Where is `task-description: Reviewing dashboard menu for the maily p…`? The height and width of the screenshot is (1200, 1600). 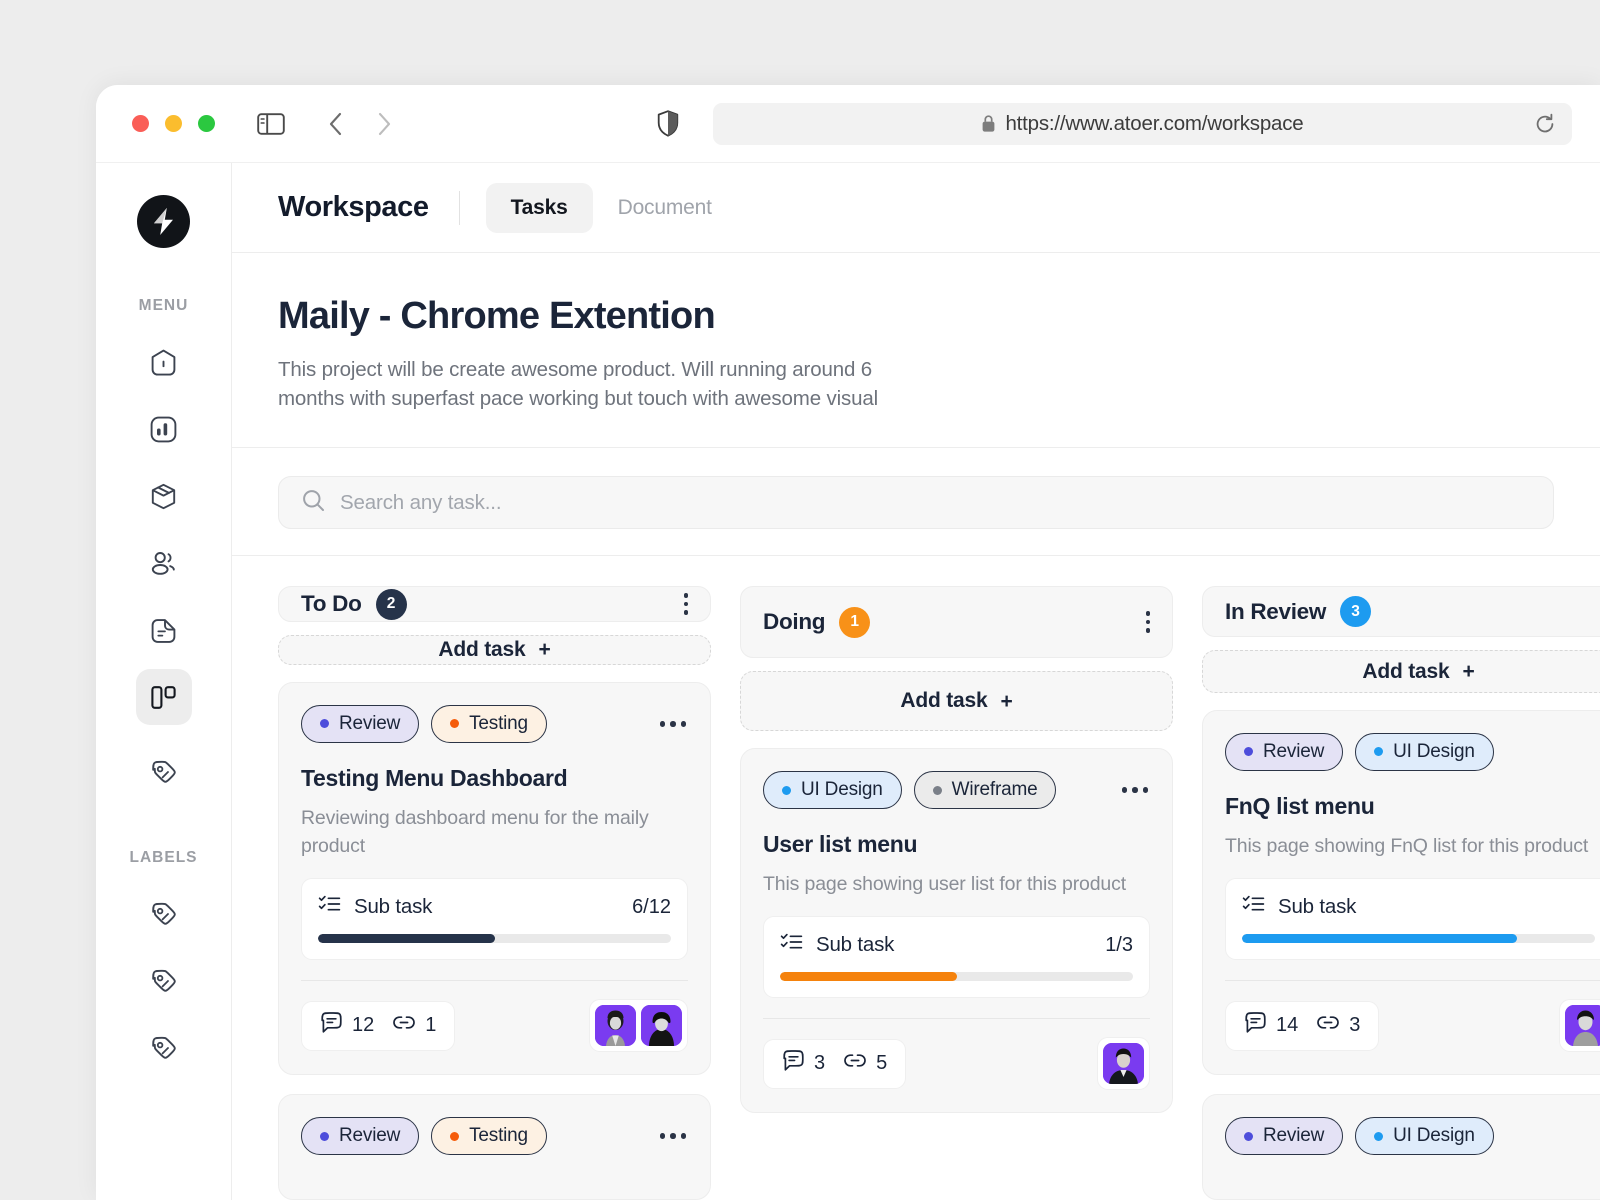
task-description: Reviewing dashboard menu for the maily p… is located at coordinates (475, 831).